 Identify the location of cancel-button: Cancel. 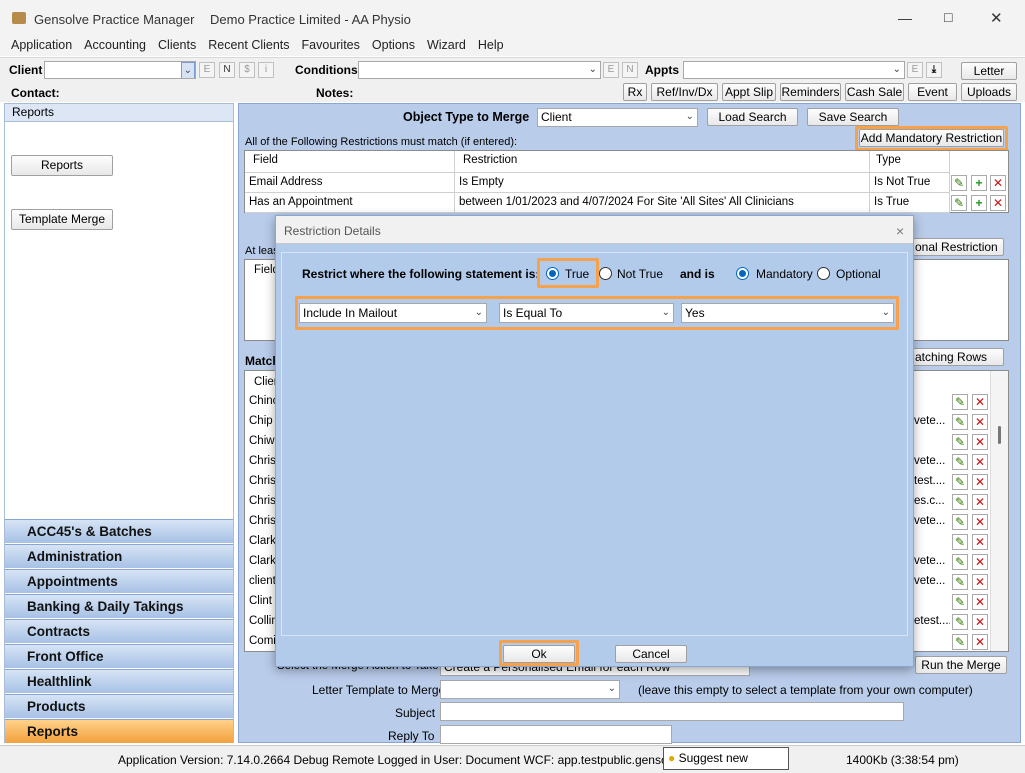
(651, 654).